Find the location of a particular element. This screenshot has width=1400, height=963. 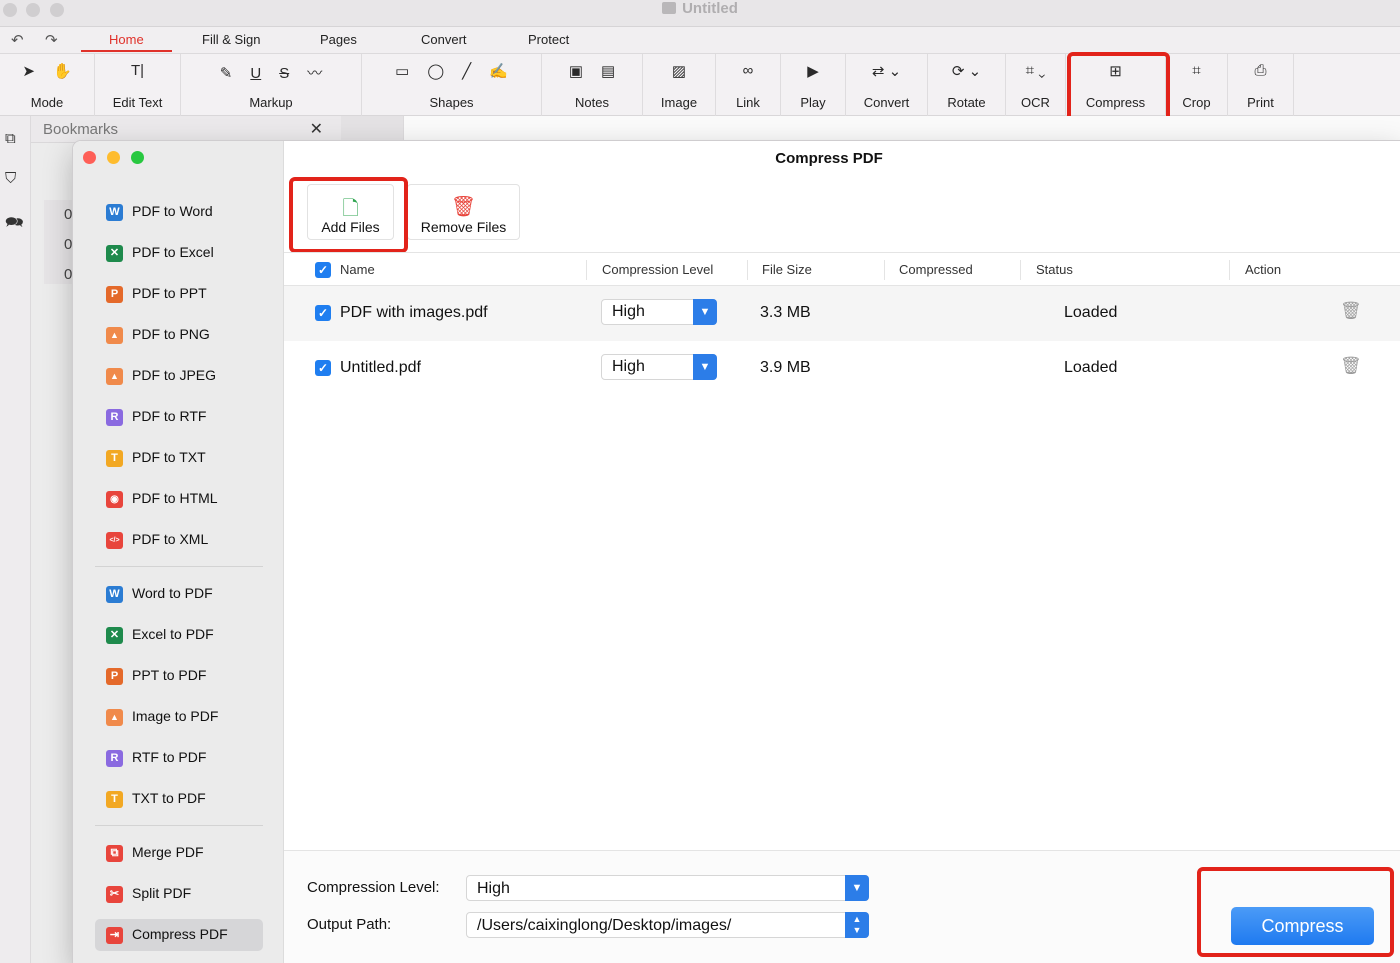

sidebar-item-label: TXT to PDF is located at coordinates (169, 798).